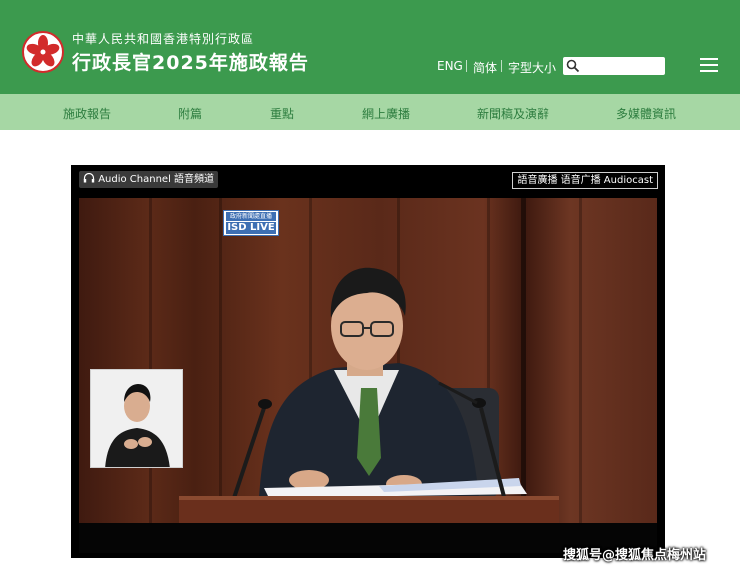 The image size is (740, 569). Describe the element at coordinates (646, 113) in the screenshot. I see `nav-item-multimedia: 多媒體資訊` at that location.